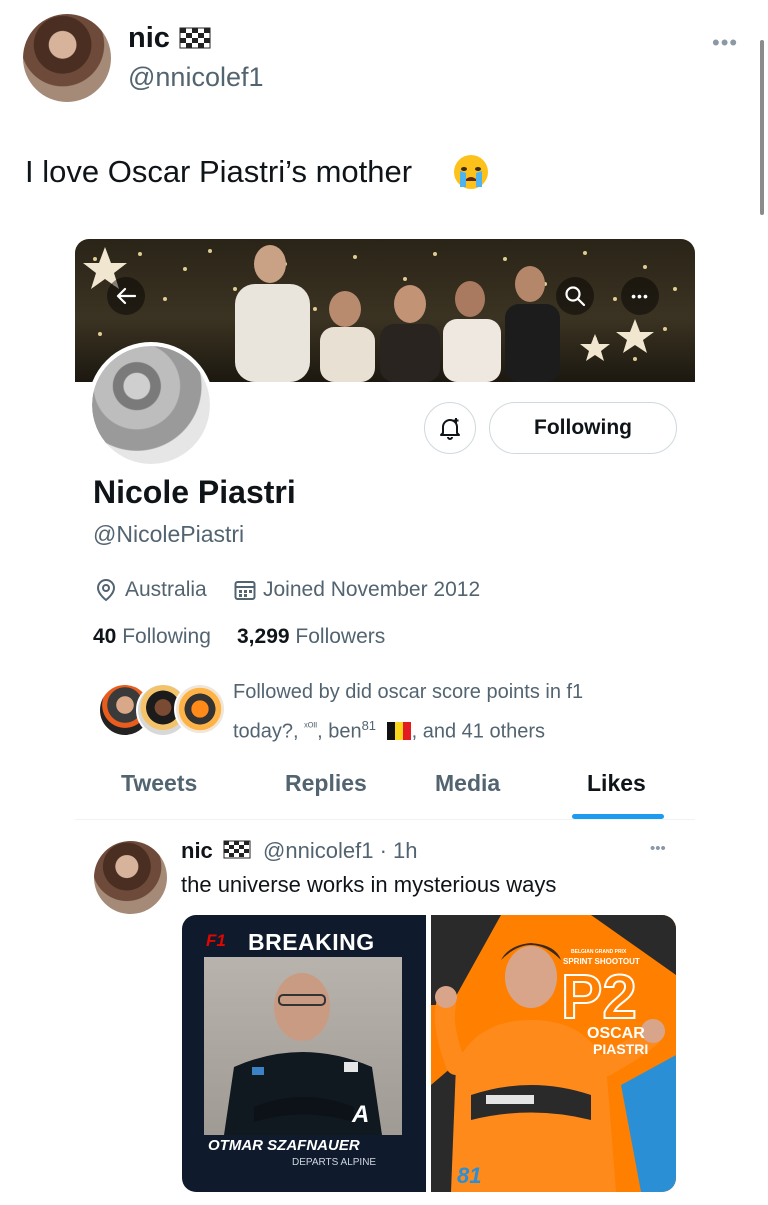  I want to click on tweet-text: I love Oscar Piastri’s mother, so click(218, 172).